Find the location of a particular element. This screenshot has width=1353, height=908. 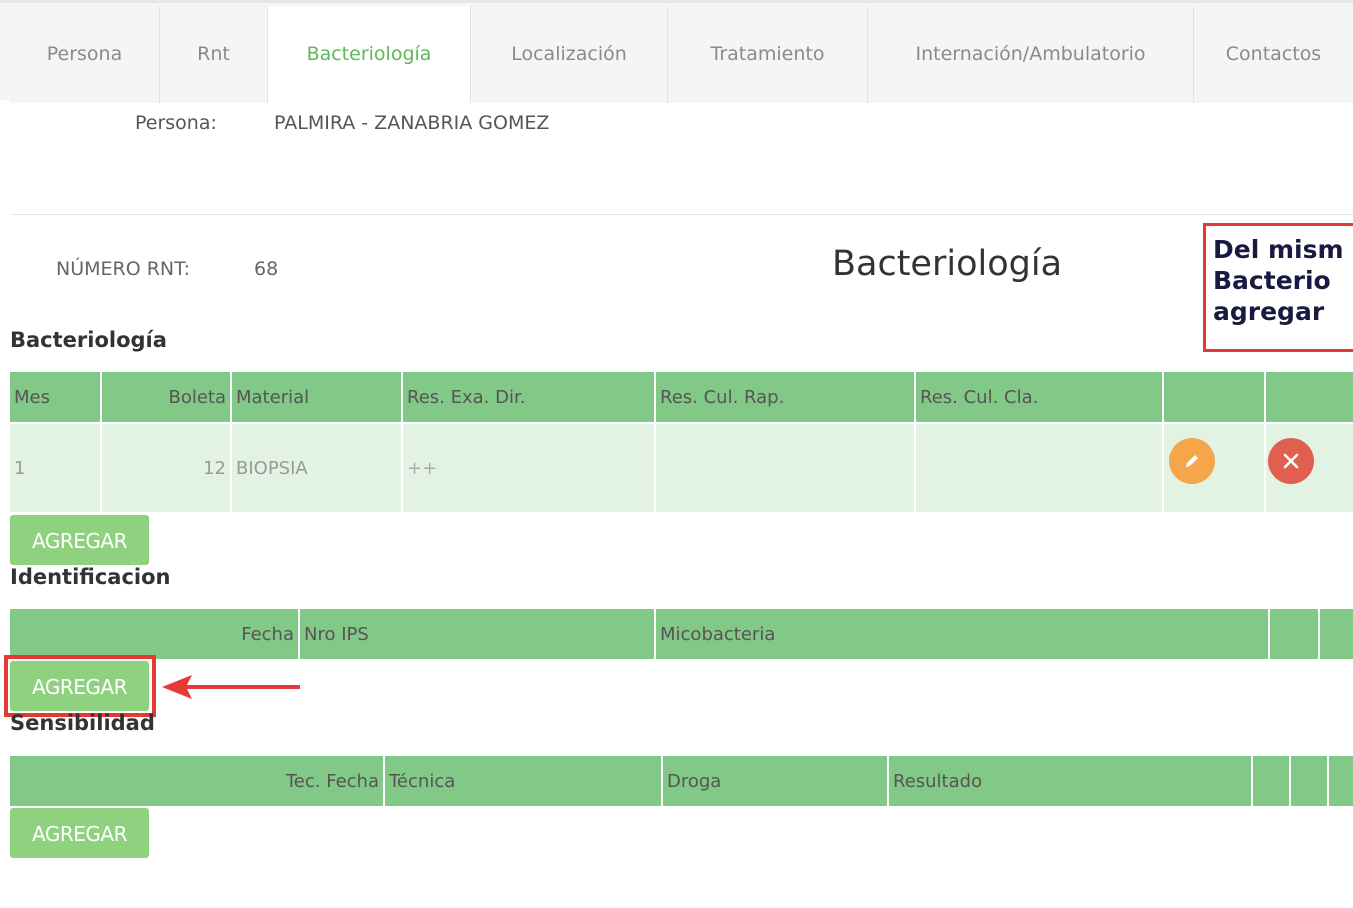

rnt-number-label: NÚMERO RNT: is located at coordinates (123, 269).